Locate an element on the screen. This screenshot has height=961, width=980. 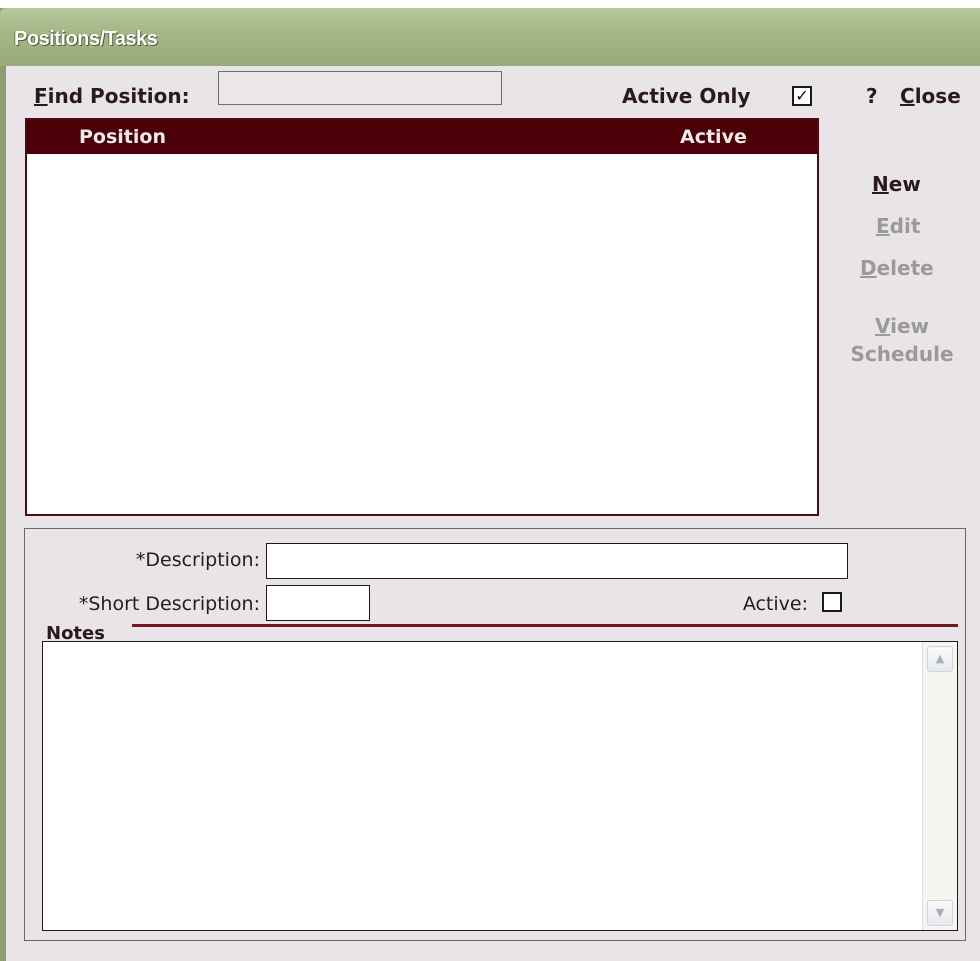
column-header-active: Active is located at coordinates (713, 137).